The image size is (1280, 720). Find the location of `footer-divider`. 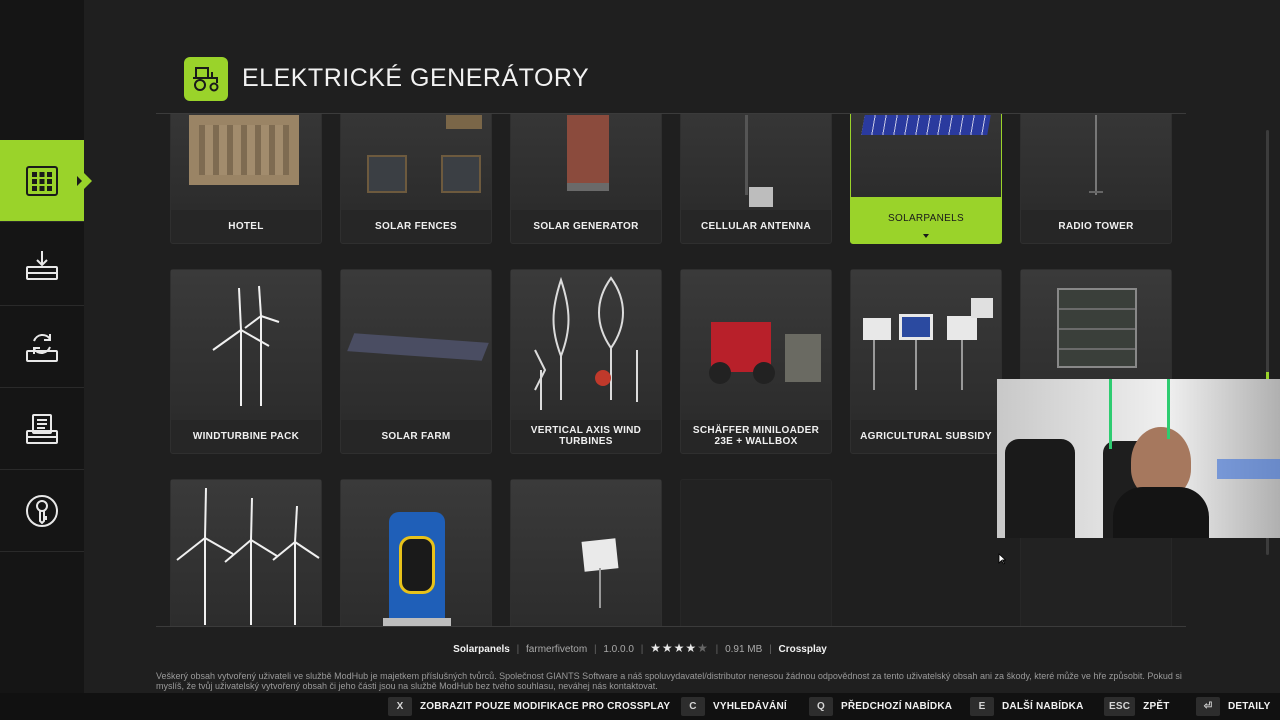

footer-divider is located at coordinates (671, 626).